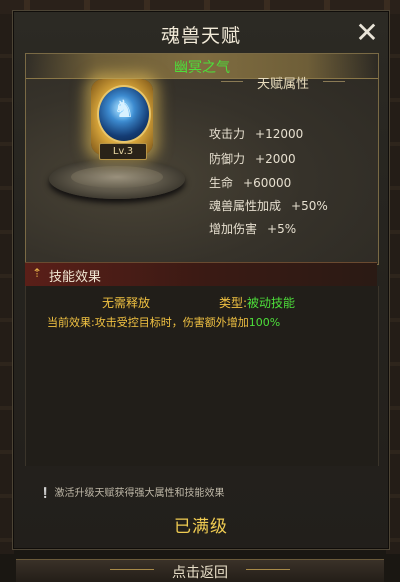 The height and width of the screenshot is (582, 400). What do you see at coordinates (71, 322) in the screenshot?
I see `effect-label: 当前效果:` at bounding box center [71, 322].